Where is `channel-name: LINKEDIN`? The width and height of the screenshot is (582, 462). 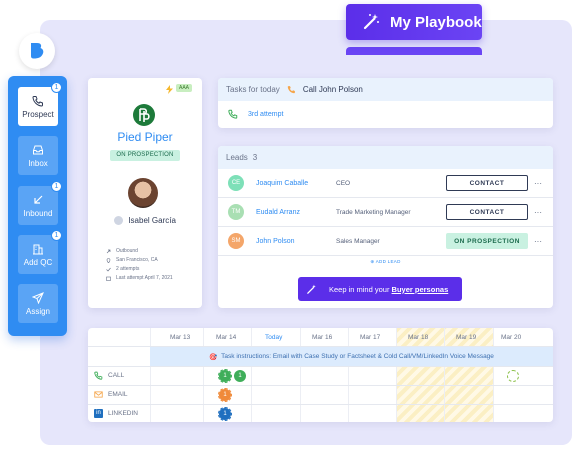 channel-name: LINKEDIN is located at coordinates (123, 413).